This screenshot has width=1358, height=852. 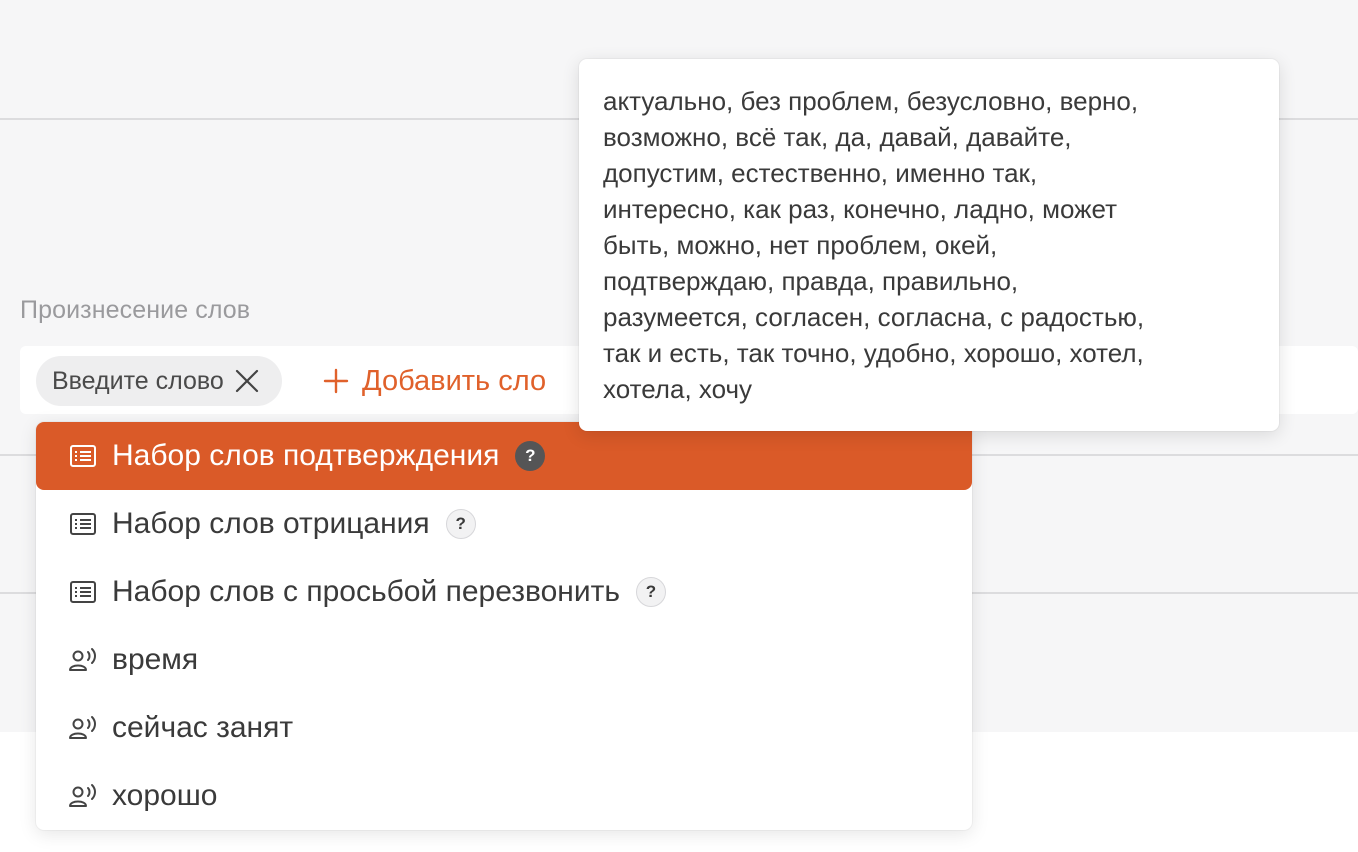 I want to click on menu-item-label: время, so click(x=155, y=659).